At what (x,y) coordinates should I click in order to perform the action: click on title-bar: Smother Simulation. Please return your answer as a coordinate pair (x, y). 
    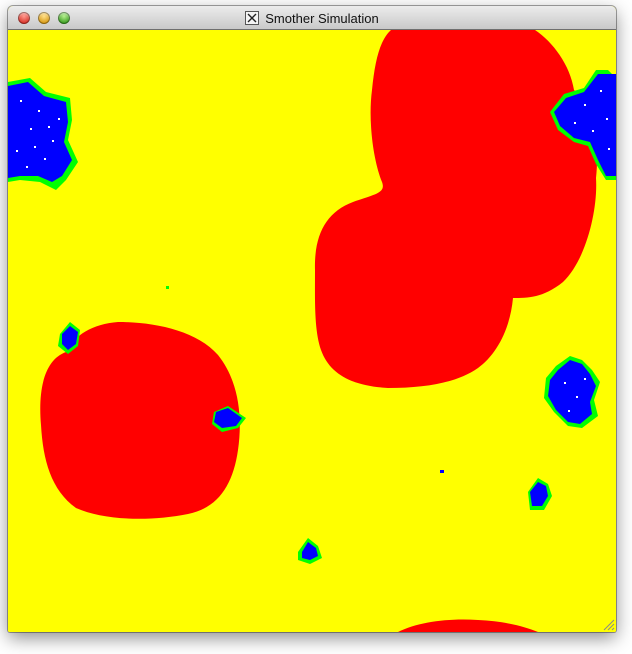
    Looking at the image, I should click on (312, 18).